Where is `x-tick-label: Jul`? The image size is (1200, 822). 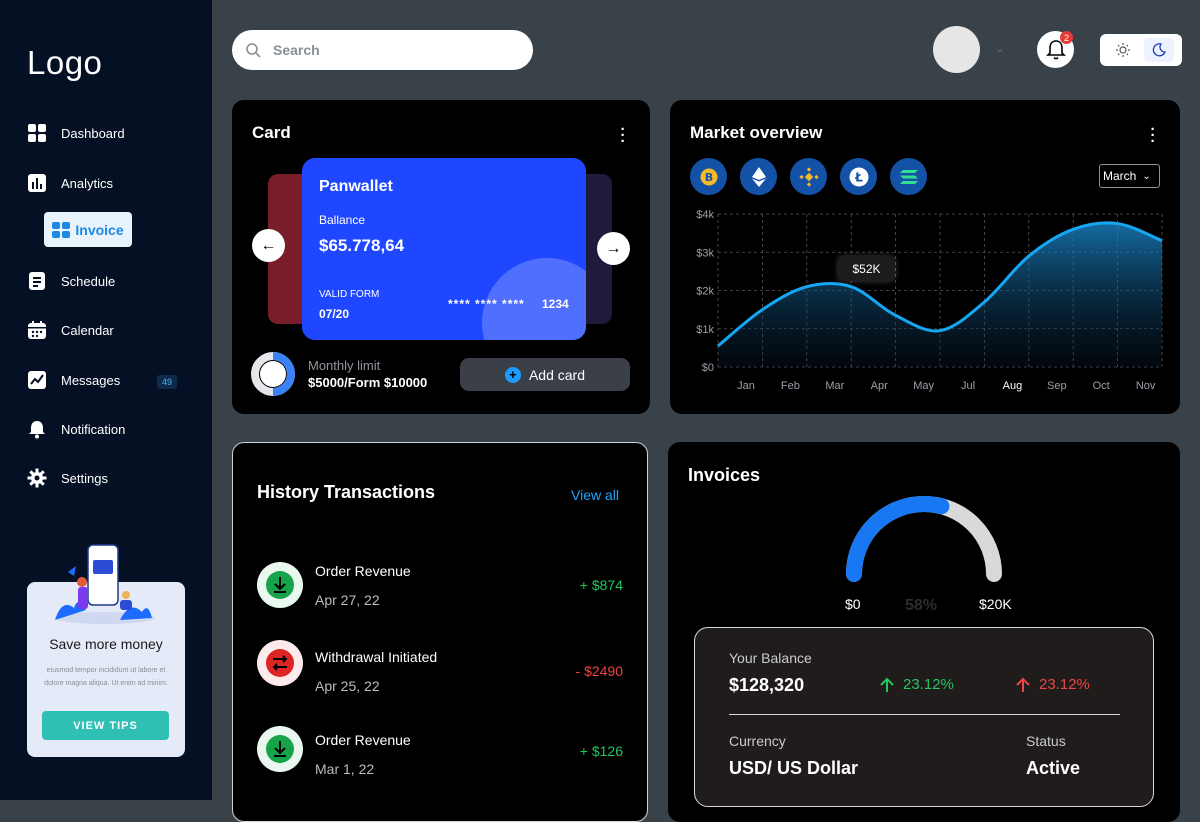
x-tick-label: Jul is located at coordinates (968, 386).